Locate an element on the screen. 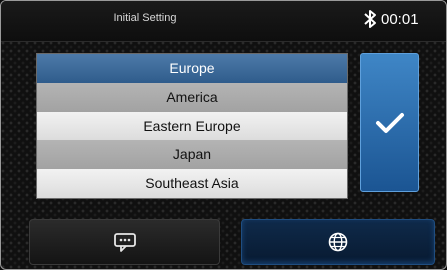  bluetooth-icon is located at coordinates (370, 19).